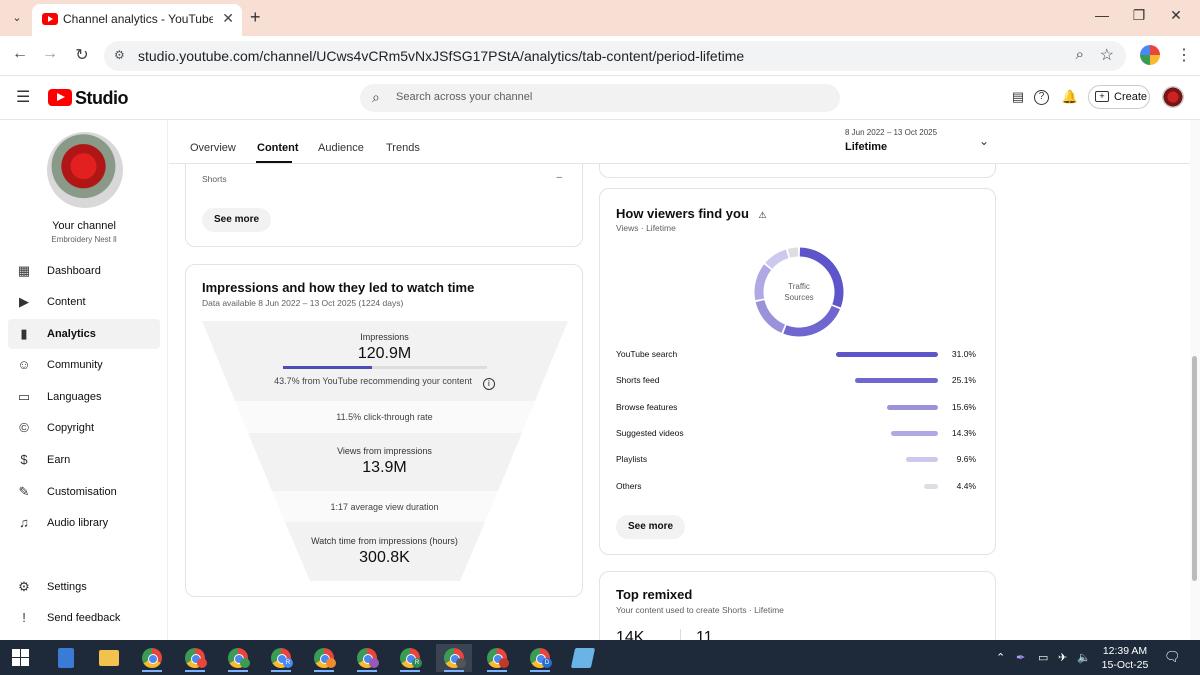 The width and height of the screenshot is (1200, 675). I want to click on studio-logo-text: Studio, so click(102, 98).